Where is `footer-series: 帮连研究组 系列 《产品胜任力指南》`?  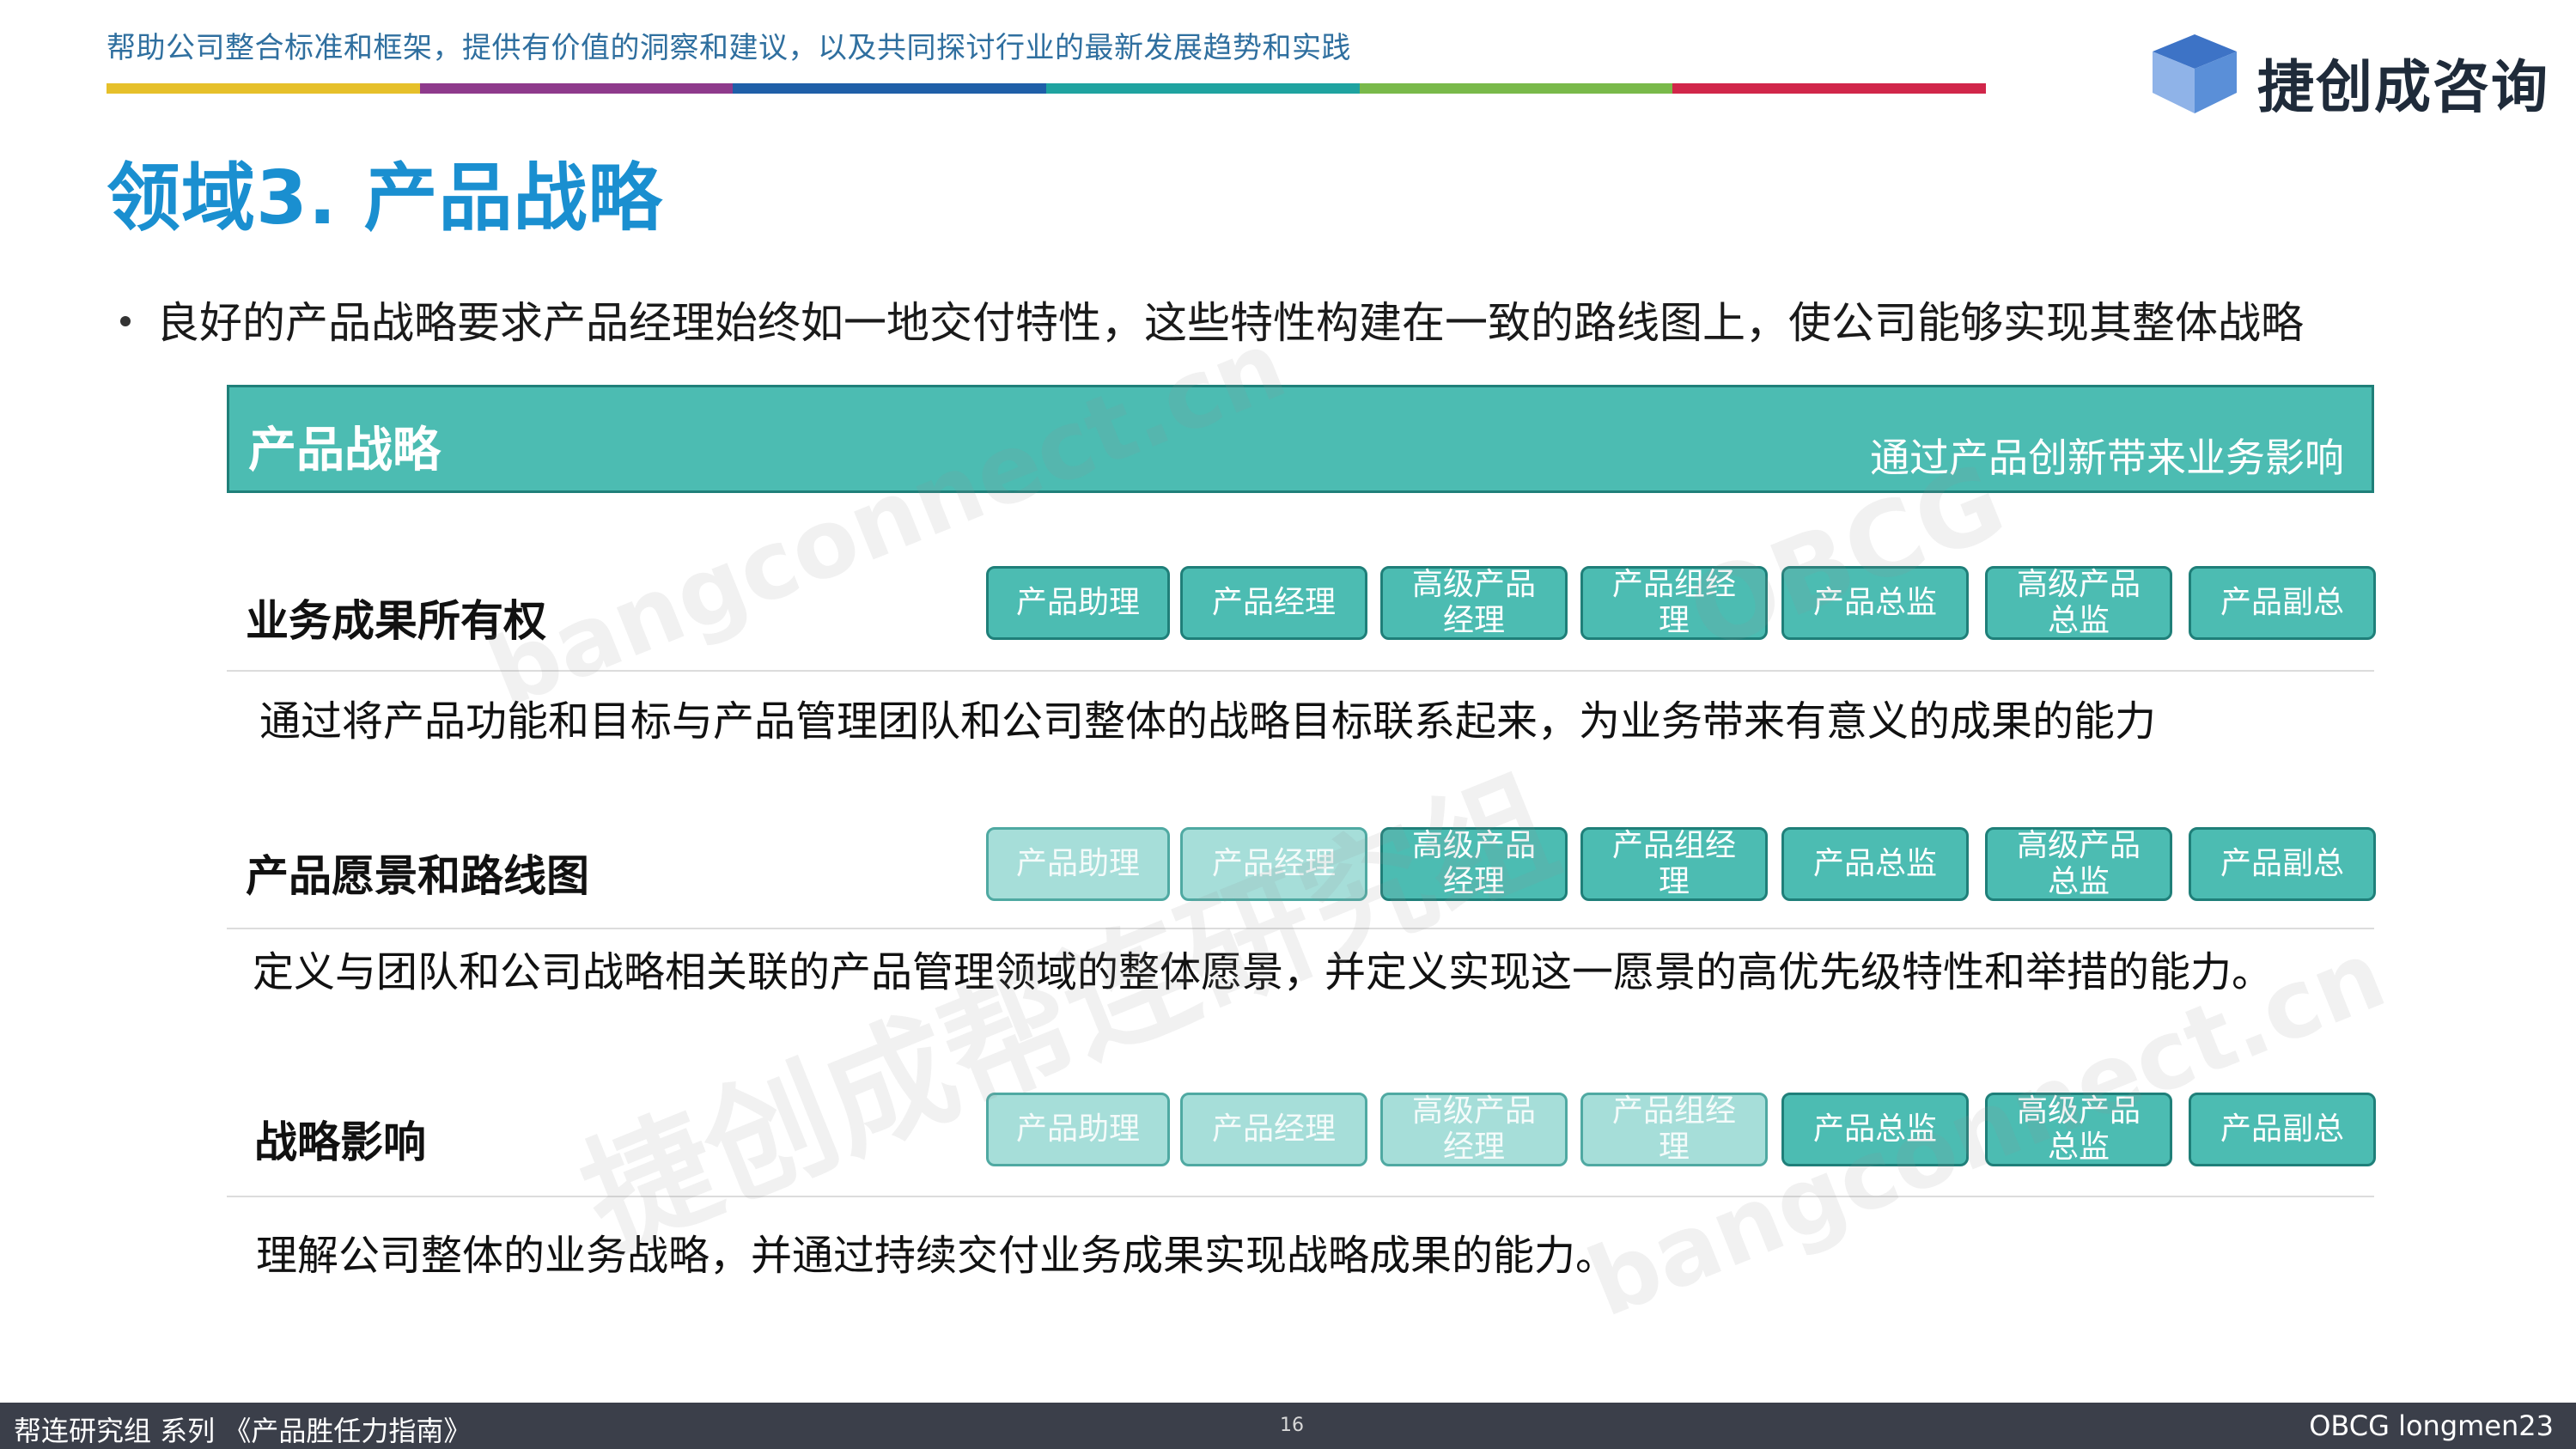
footer-series: 帮连研究组 系列 《产品胜任力指南》 is located at coordinates (243, 1431).